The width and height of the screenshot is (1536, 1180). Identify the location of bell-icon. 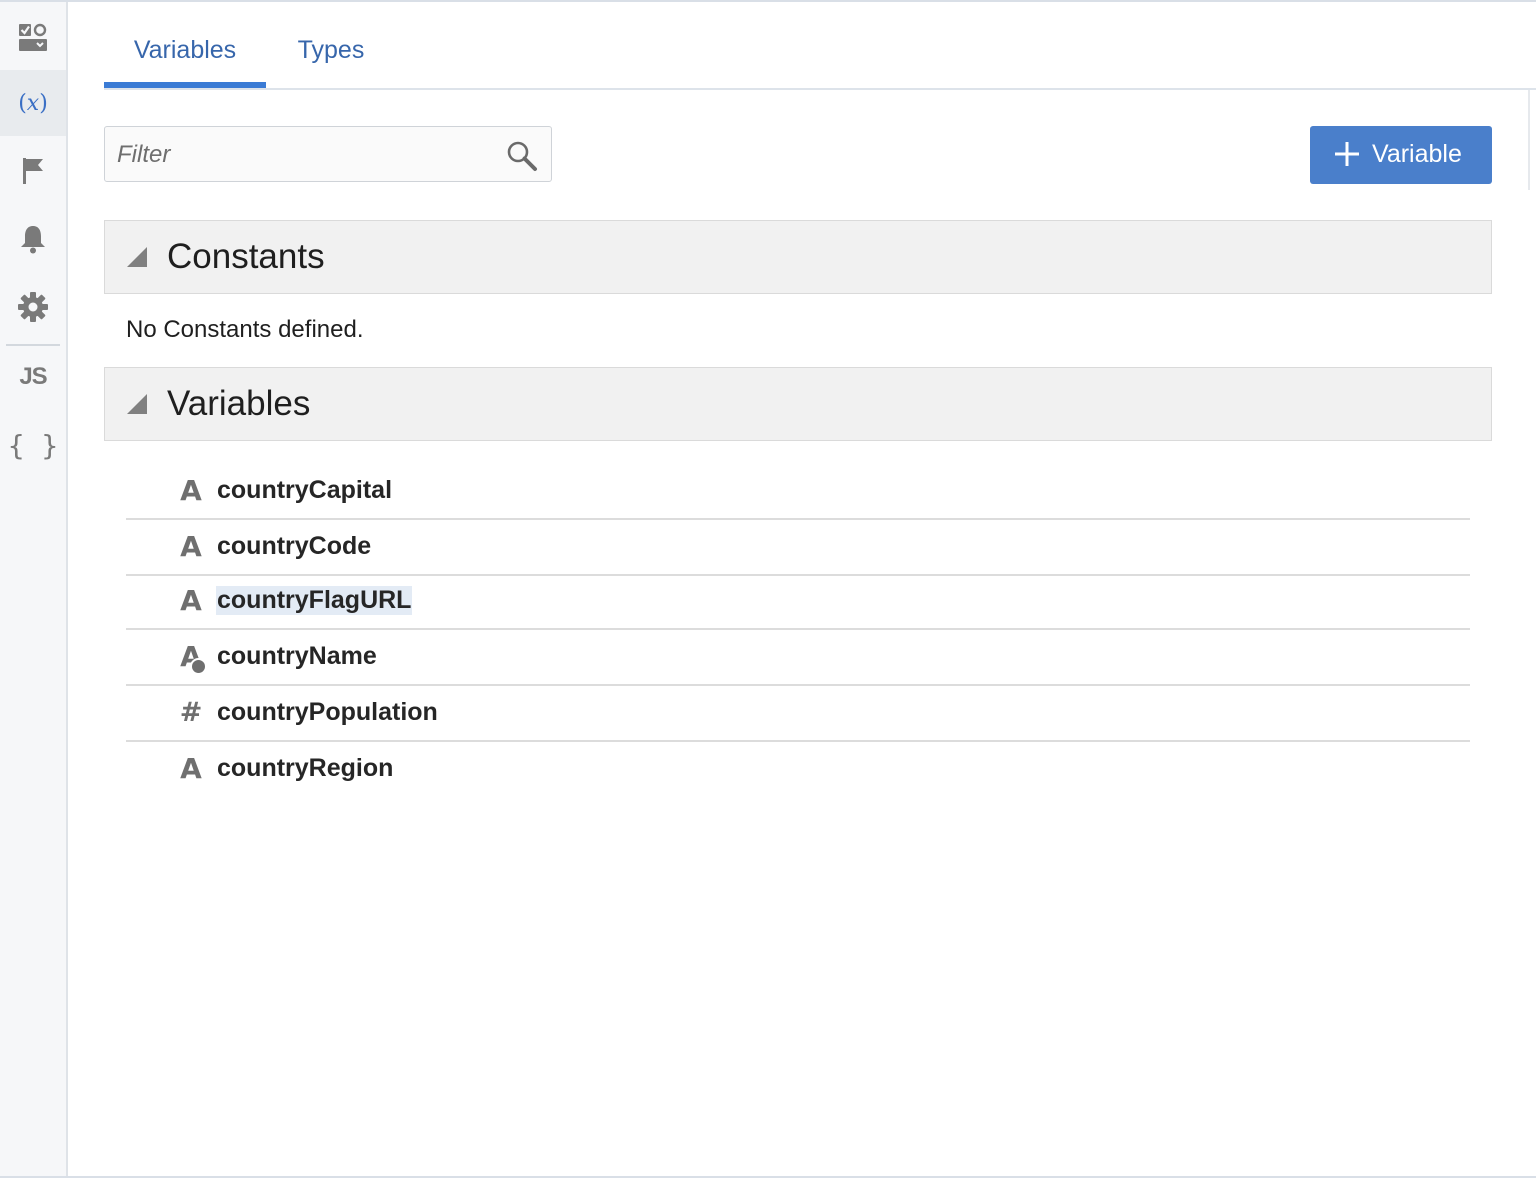
(33, 240).